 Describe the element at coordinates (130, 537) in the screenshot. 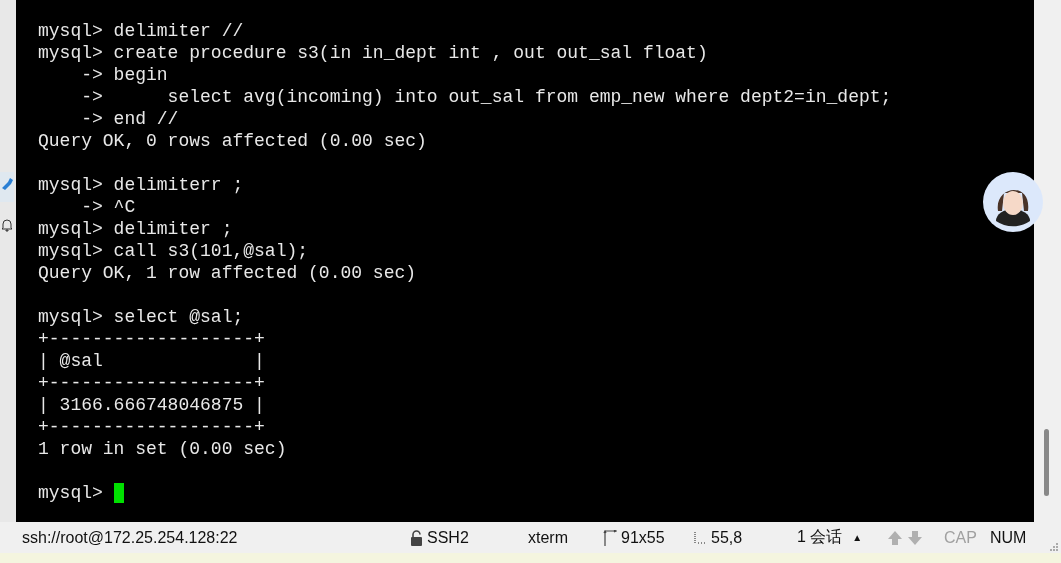

I see `status-text: ssh://root@172.25.254.128:22` at that location.